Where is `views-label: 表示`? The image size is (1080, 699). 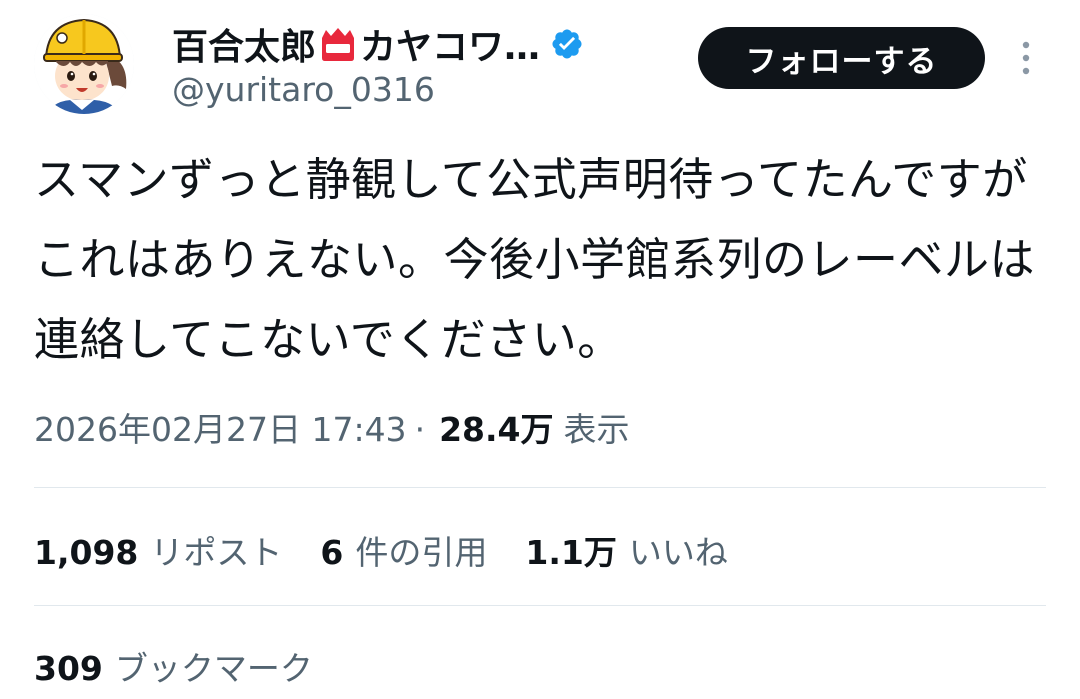 views-label: 表示 is located at coordinates (596, 427).